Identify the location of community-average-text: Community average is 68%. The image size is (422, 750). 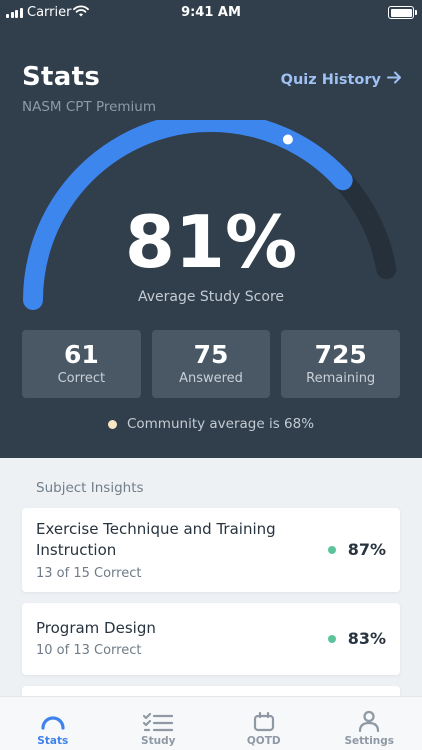
(220, 424).